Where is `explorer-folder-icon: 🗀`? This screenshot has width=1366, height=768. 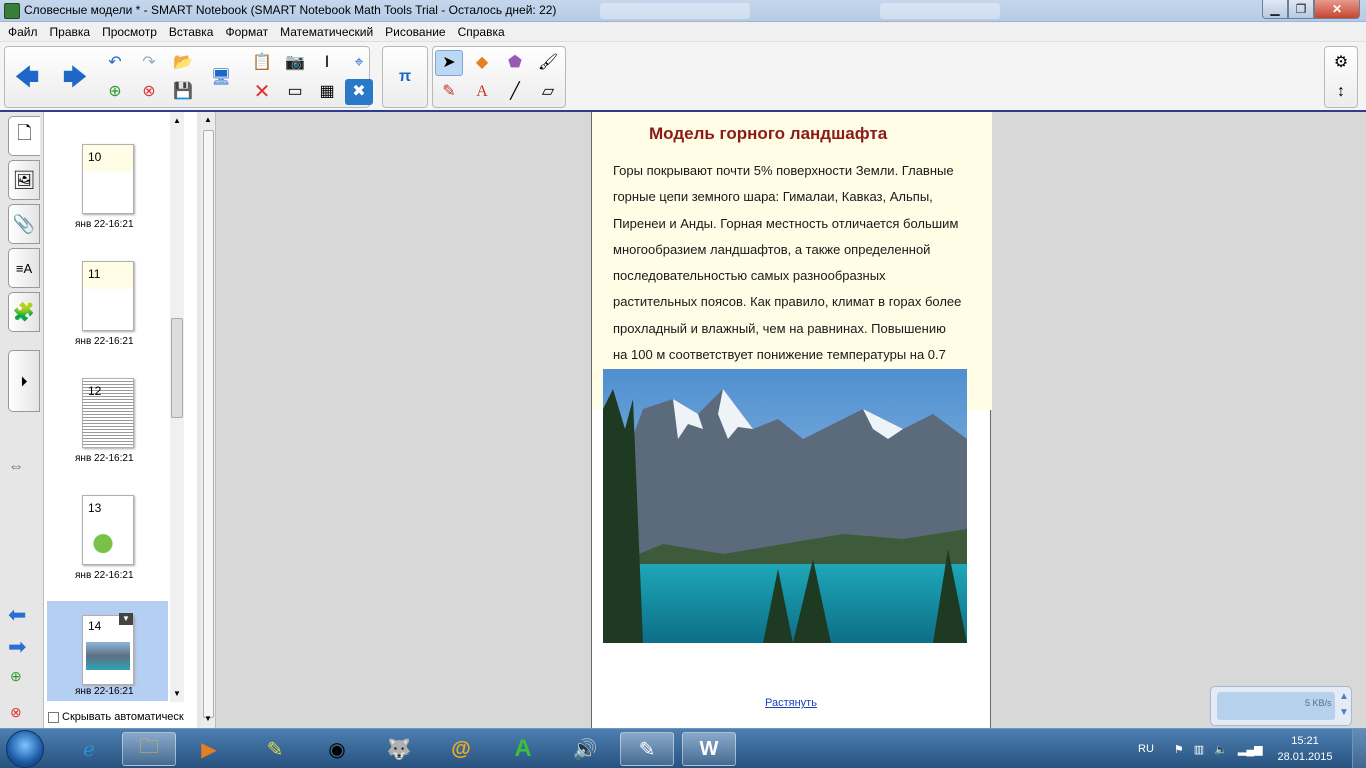
explorer-folder-icon: 🗀 is located at coordinates (149, 749).